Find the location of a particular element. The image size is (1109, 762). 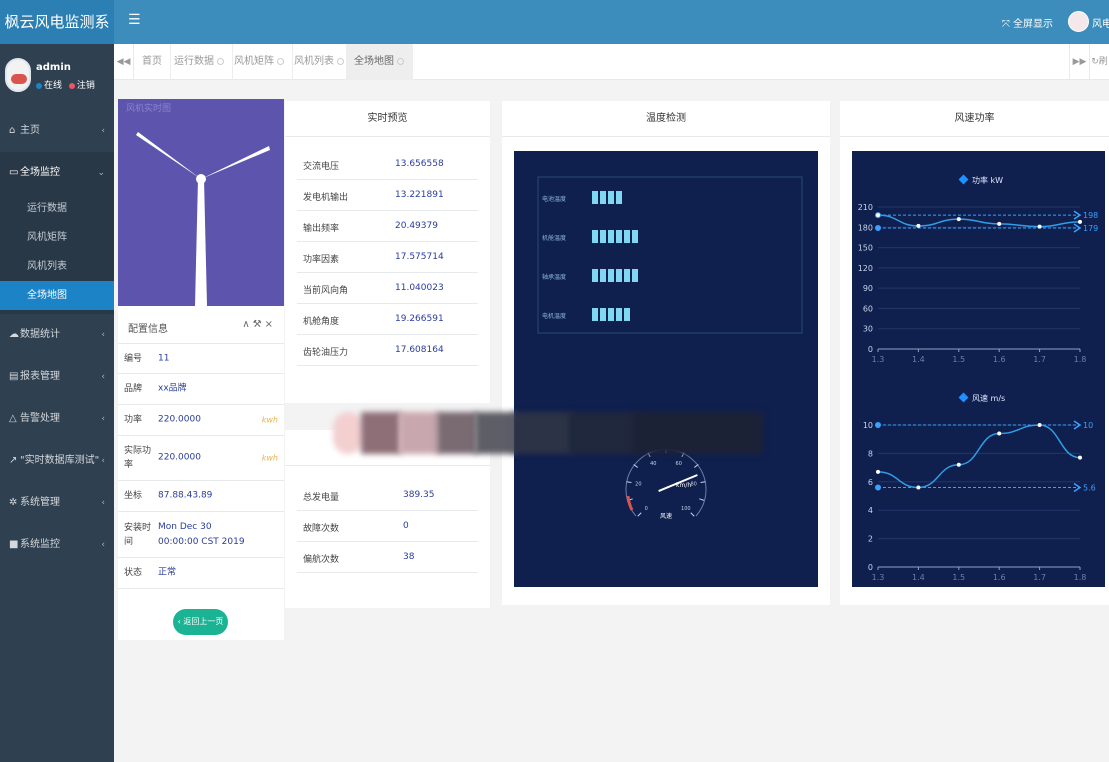

tab-run-data: 运行数据 is located at coordinates (199, 62).